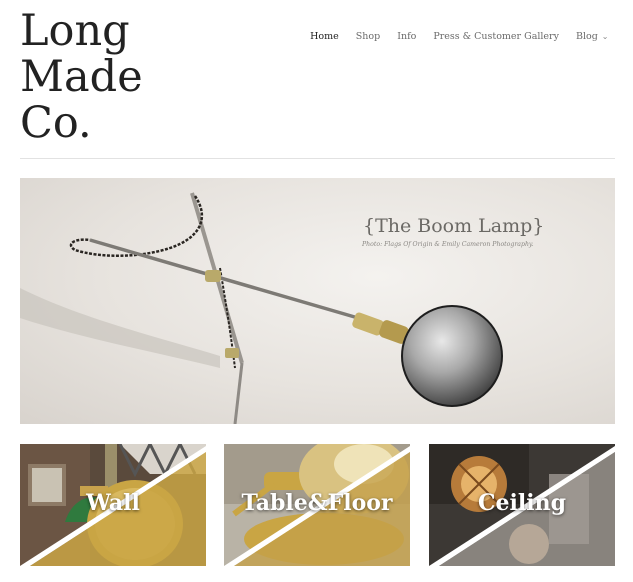  I want to click on category-tile-table-floor: Table&Floor, so click(317, 505).